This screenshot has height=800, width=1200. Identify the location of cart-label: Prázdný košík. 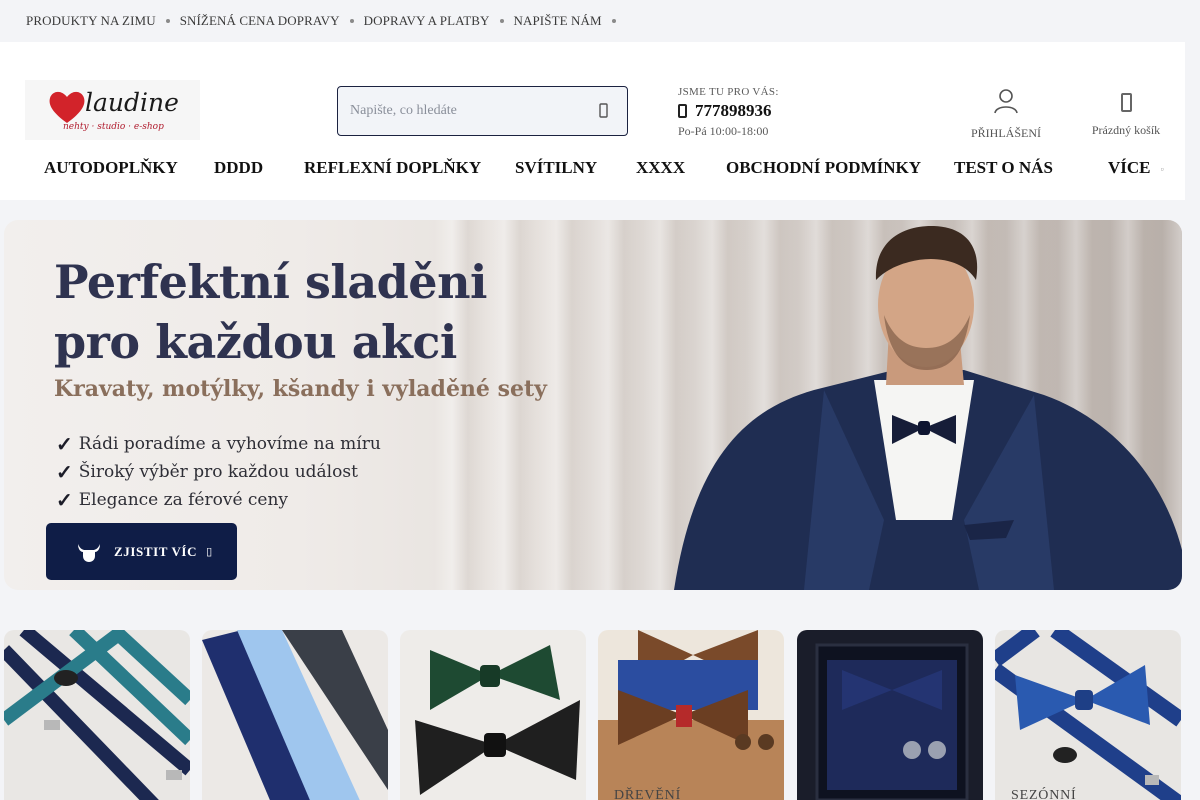
(1126, 130).